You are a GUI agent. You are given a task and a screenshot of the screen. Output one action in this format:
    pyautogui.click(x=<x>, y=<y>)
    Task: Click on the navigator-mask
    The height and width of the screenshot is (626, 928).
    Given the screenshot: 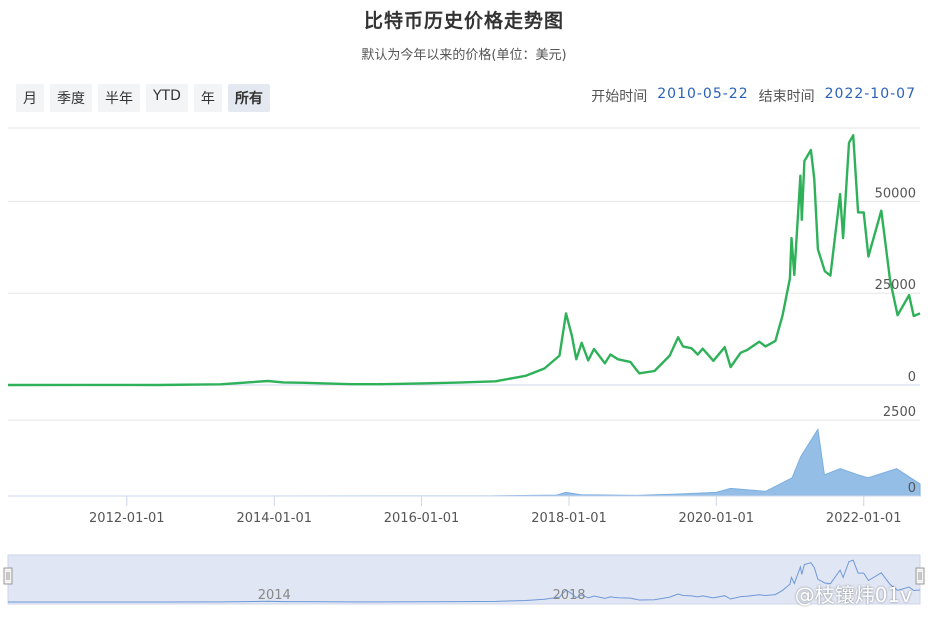 What is the action you would take?
    pyautogui.click(x=464, y=579)
    